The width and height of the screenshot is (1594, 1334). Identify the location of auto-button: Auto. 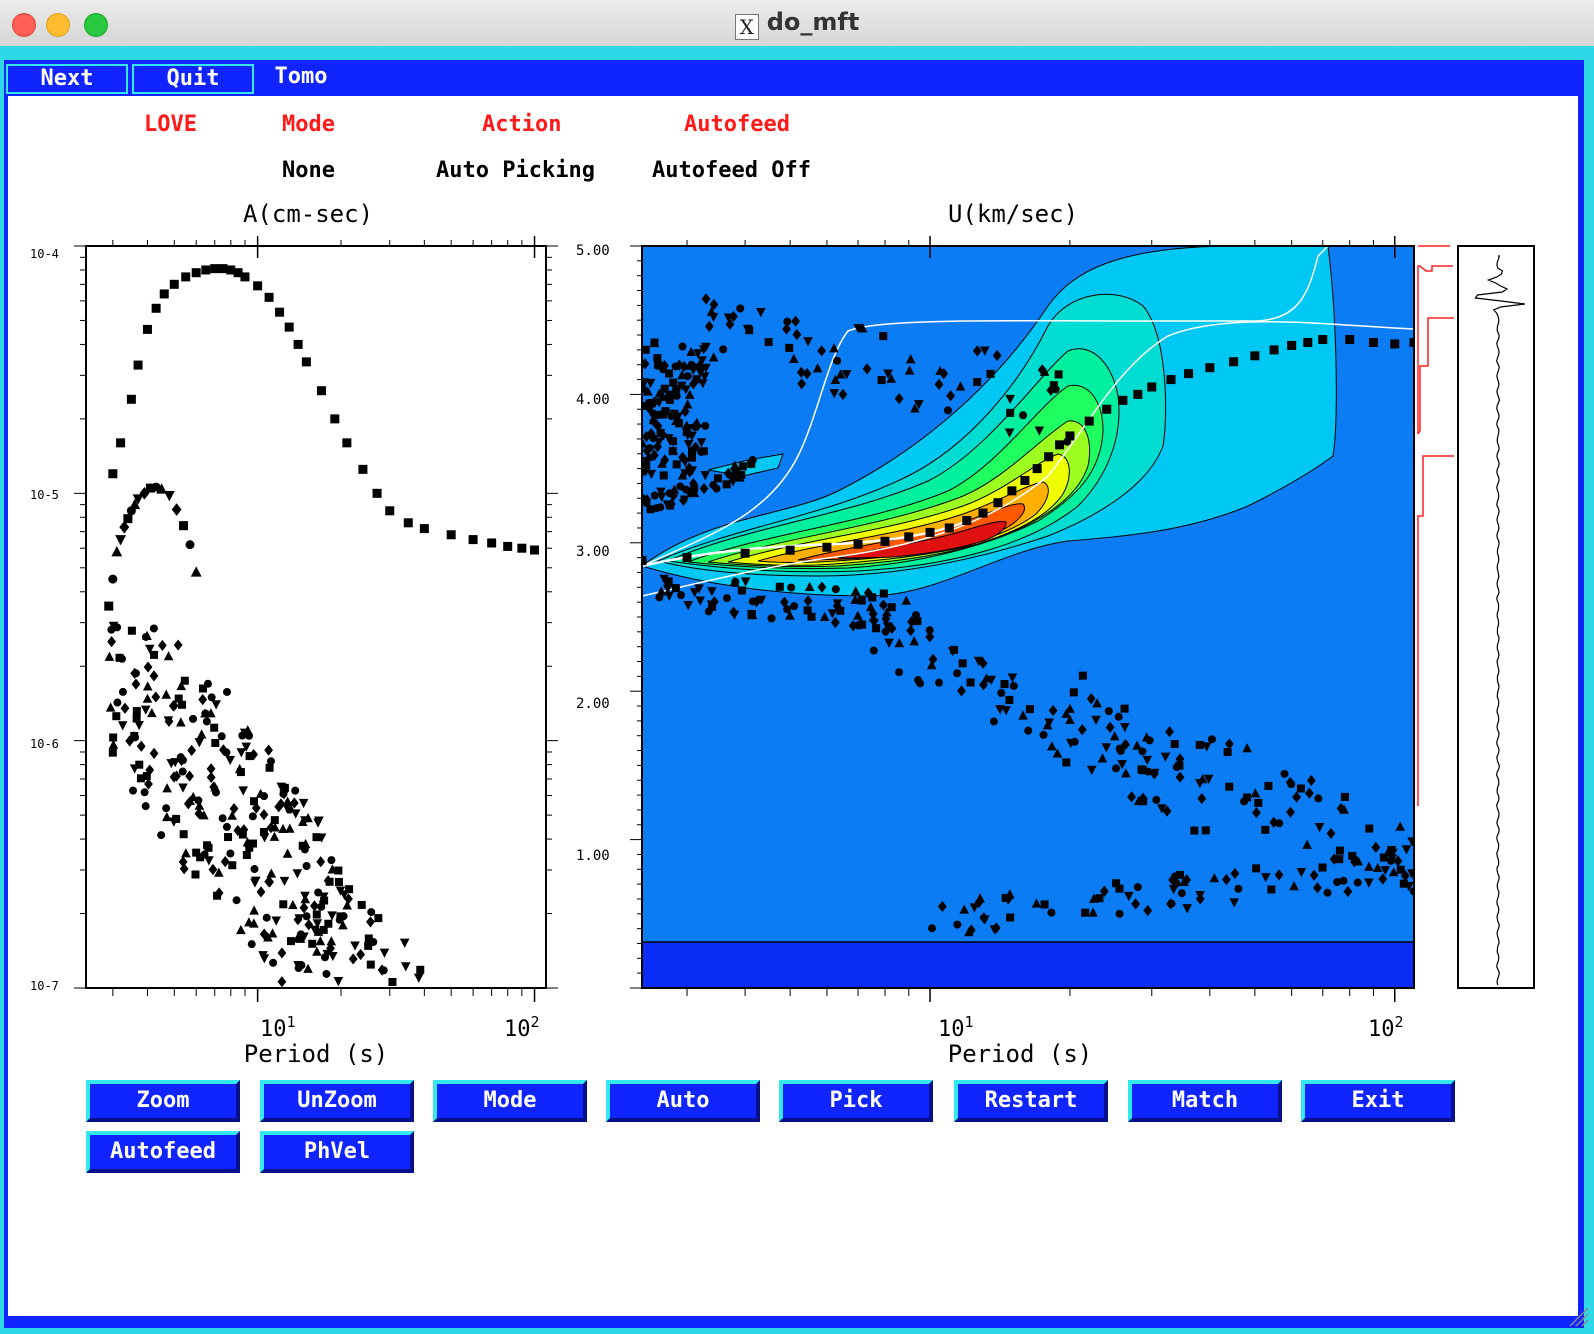
(683, 1101).